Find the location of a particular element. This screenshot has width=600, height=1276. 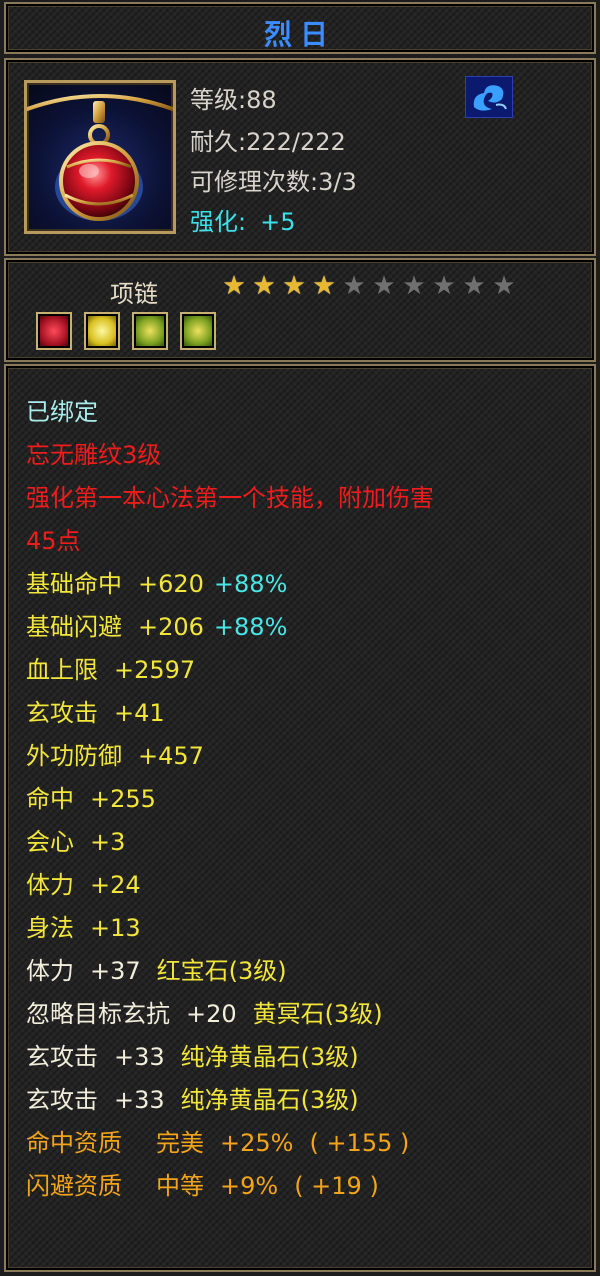

agility-label: 身法 is located at coordinates (50, 928).